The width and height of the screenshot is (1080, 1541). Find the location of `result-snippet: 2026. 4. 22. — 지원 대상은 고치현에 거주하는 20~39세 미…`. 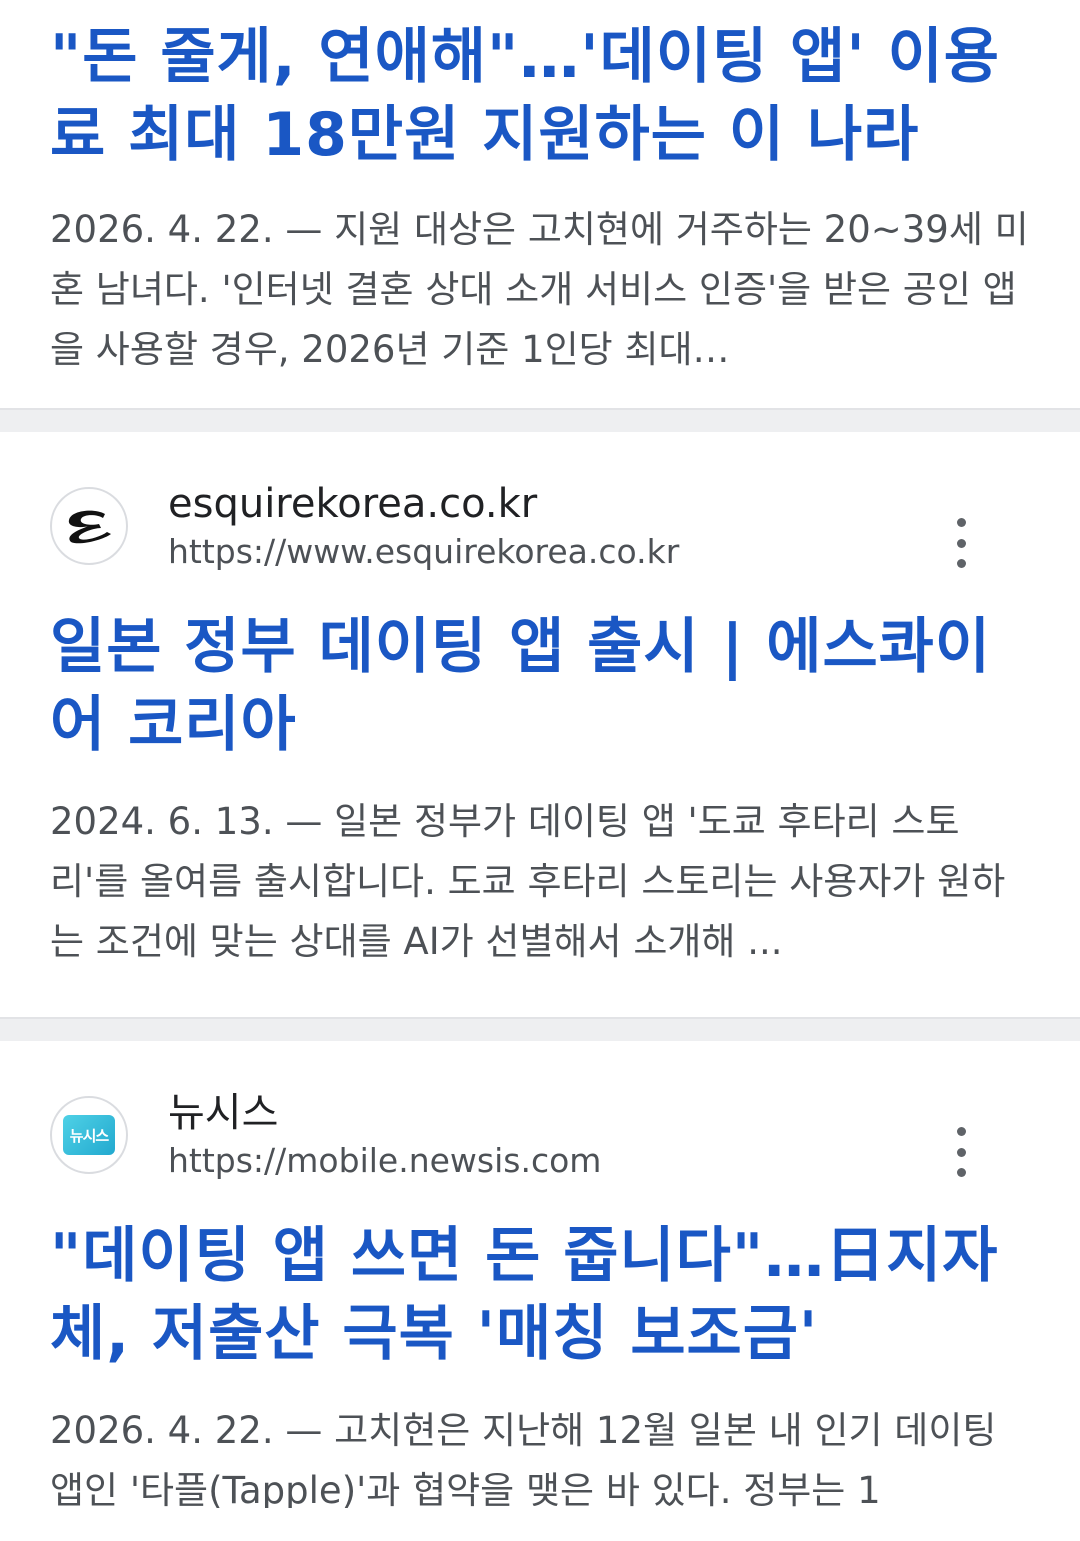

result-snippet: 2026. 4. 22. — 지원 대상은 고치현에 거주하는 20~39세 미… is located at coordinates (539, 289).